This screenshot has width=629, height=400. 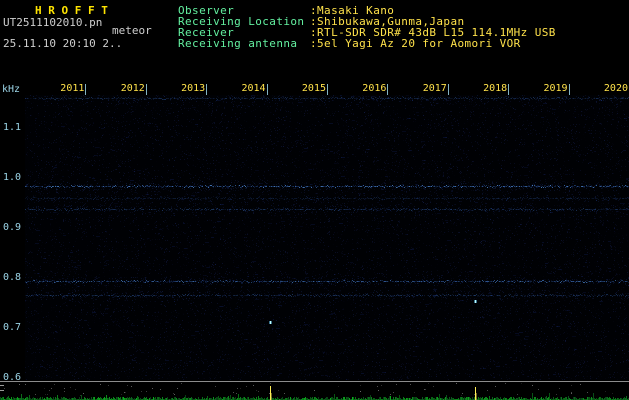 I want to click on freq-tick-label: 0.9, so click(x=12, y=227).